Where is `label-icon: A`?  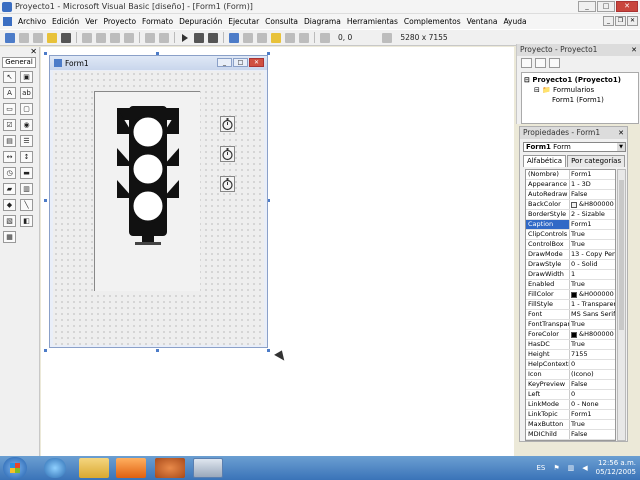 label-icon: A is located at coordinates (9, 93).